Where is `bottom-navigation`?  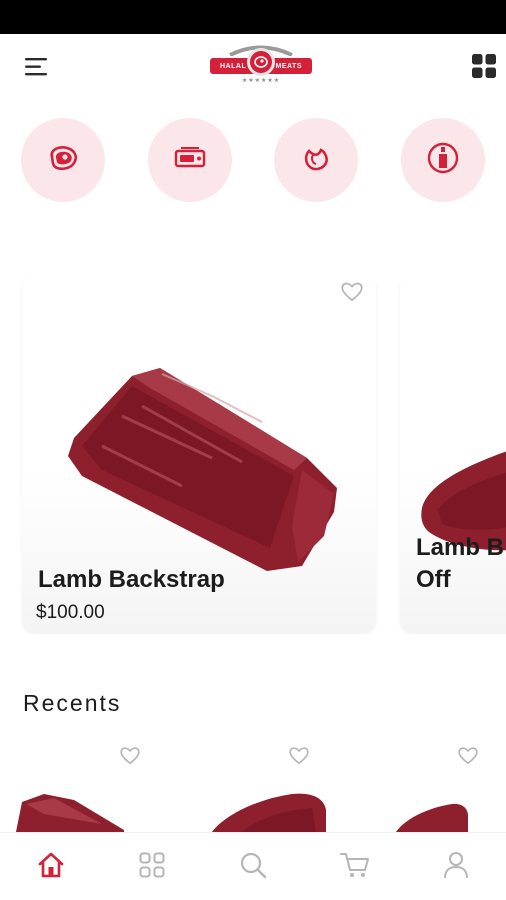
bottom-navigation is located at coordinates (253, 866).